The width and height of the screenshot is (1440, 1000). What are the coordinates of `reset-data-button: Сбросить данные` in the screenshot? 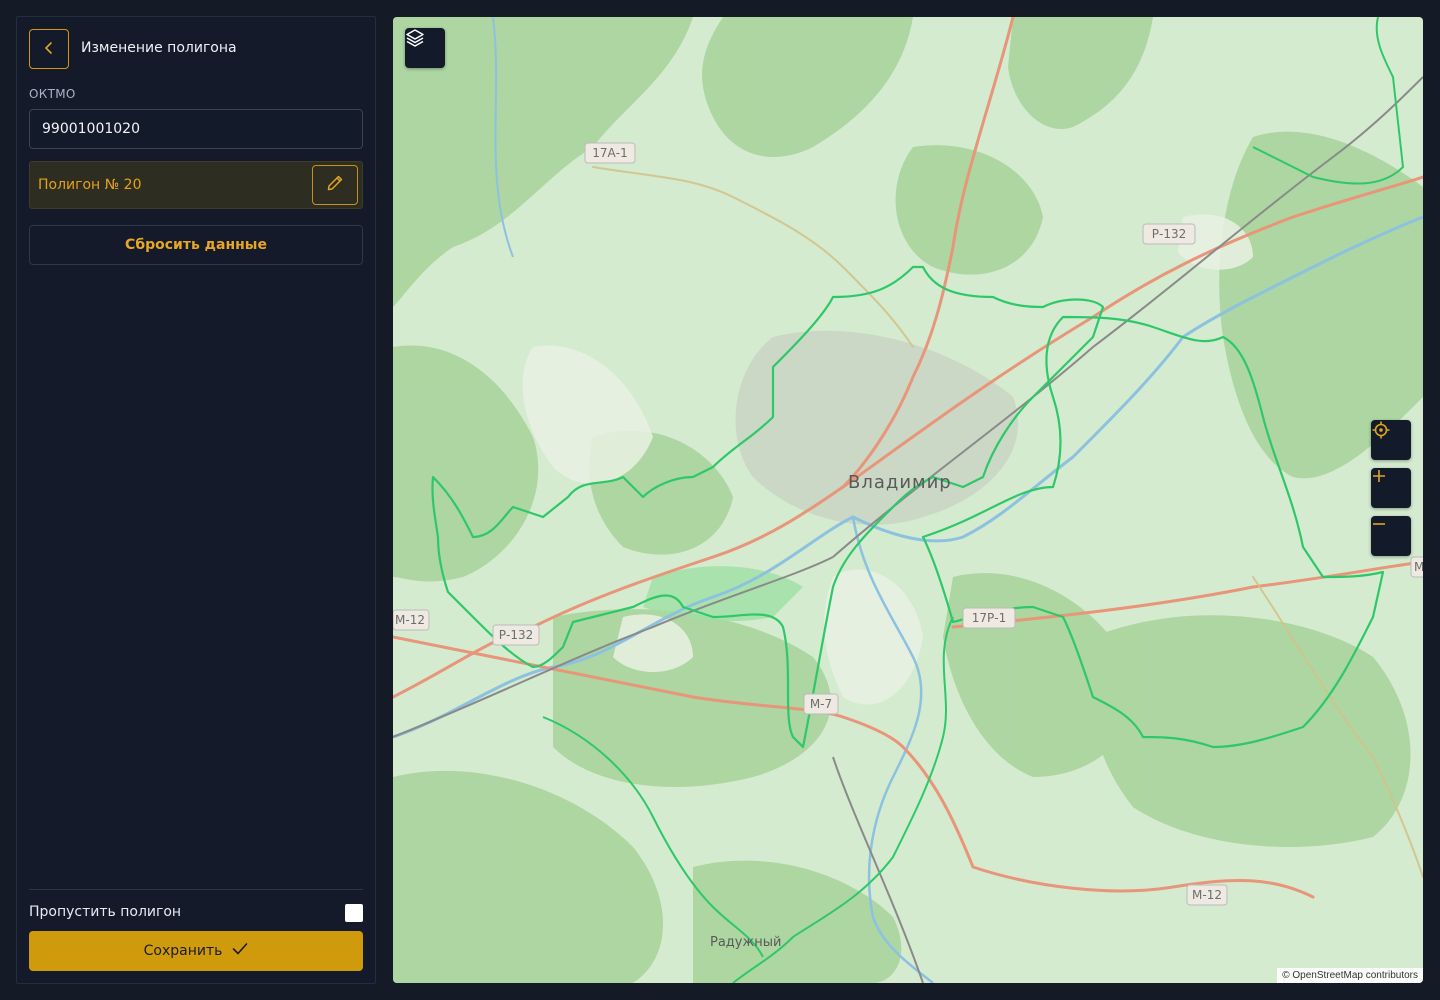 It's located at (196, 245).